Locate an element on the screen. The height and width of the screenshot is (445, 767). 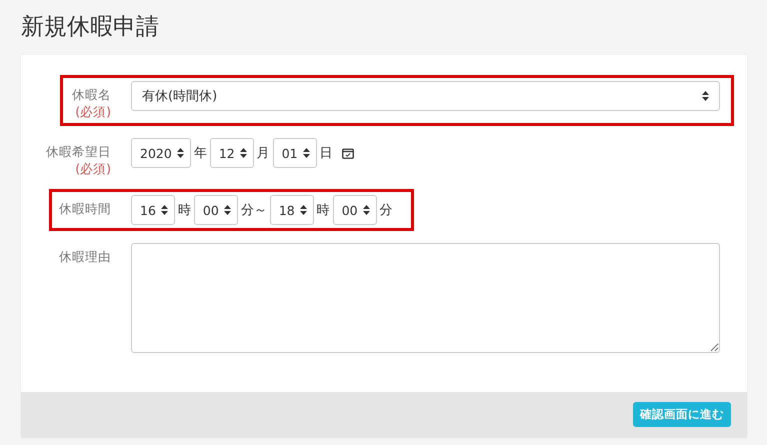
number-select: 18 is located at coordinates (292, 210).